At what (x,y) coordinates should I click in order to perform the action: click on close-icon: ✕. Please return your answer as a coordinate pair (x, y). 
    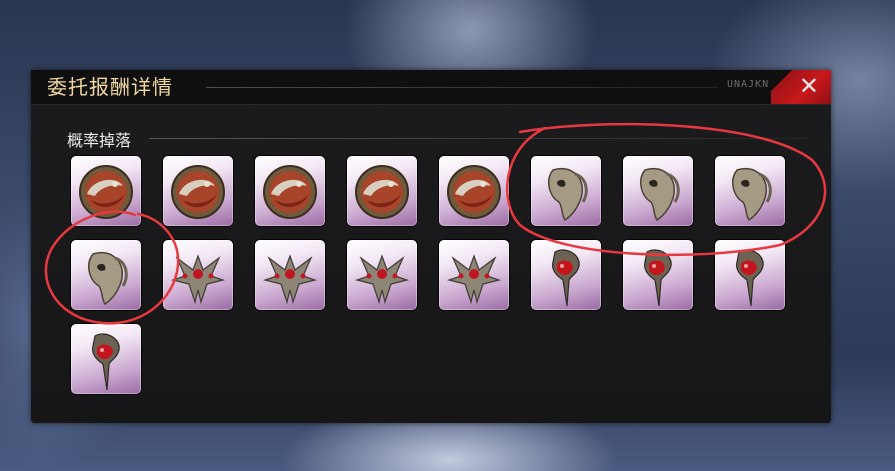
    Looking at the image, I should click on (808, 86).